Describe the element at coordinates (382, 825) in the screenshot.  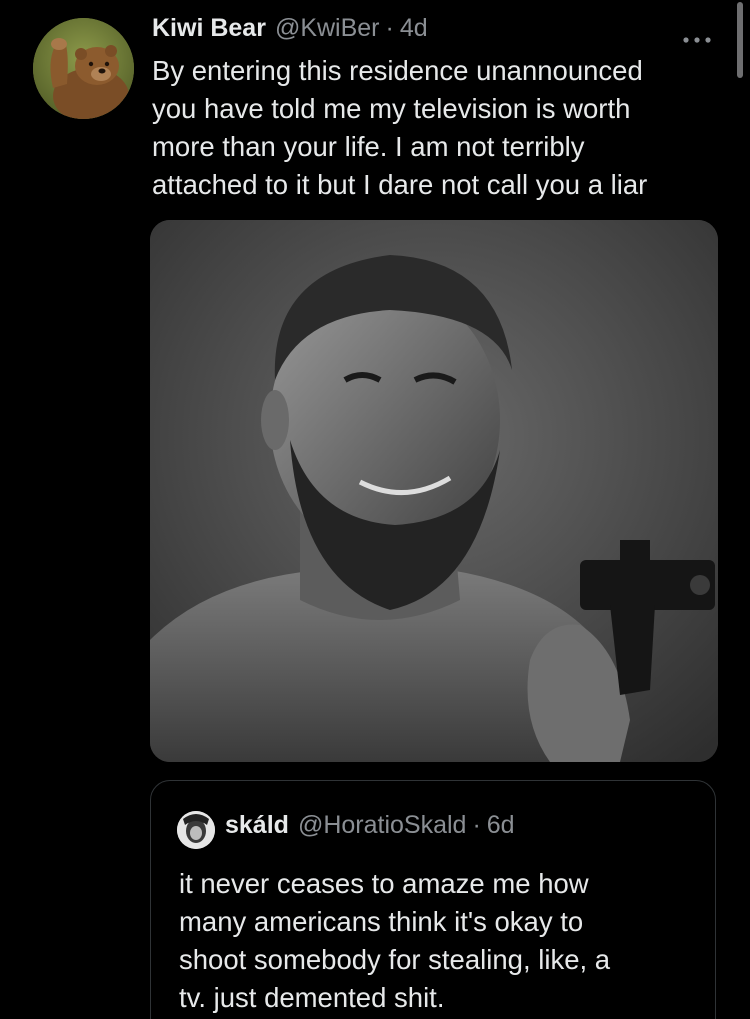
I see `quoted-author-handle: @HoratioSkald` at that location.